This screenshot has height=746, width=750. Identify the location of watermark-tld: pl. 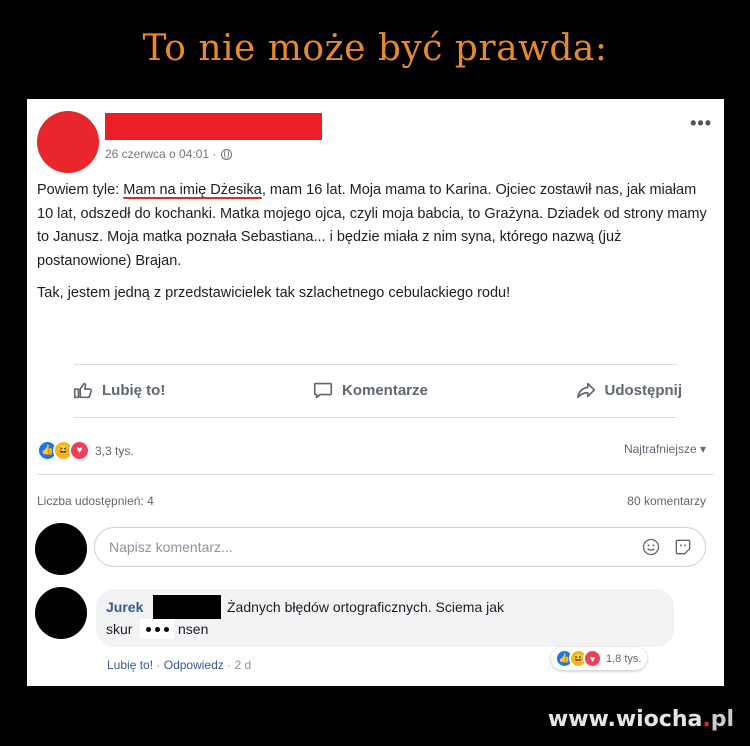
(722, 719).